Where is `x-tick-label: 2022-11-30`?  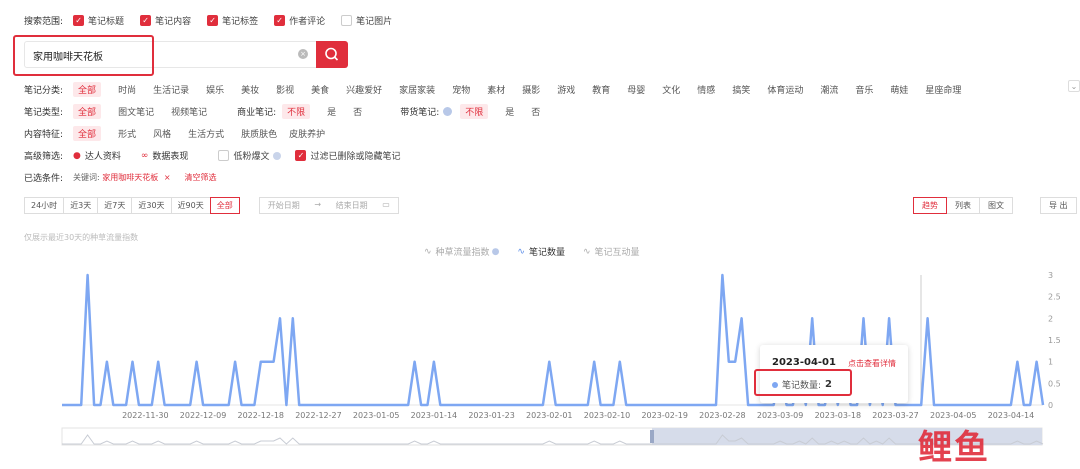
x-tick-label: 2022-11-30 is located at coordinates (145, 415).